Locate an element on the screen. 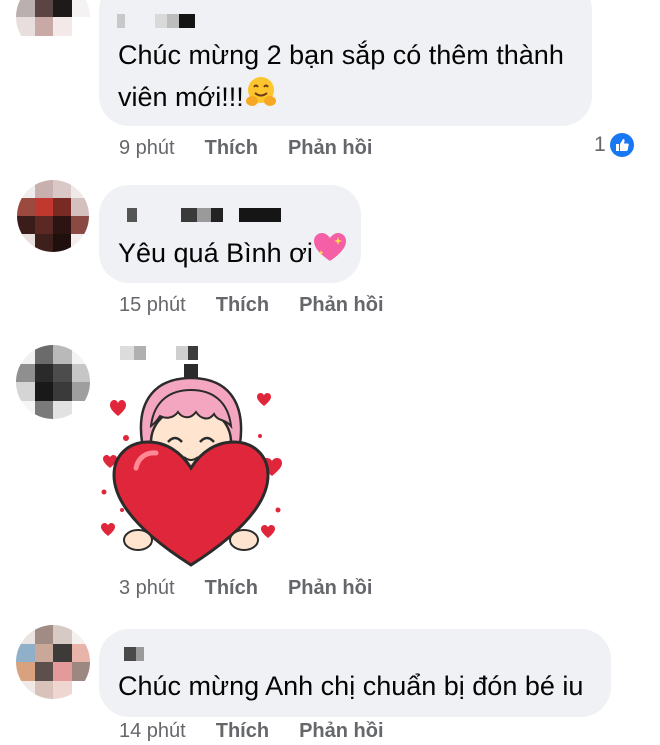 This screenshot has height=745, width=660. comment-text-line2: viên mới!!! is located at coordinates (198, 98).